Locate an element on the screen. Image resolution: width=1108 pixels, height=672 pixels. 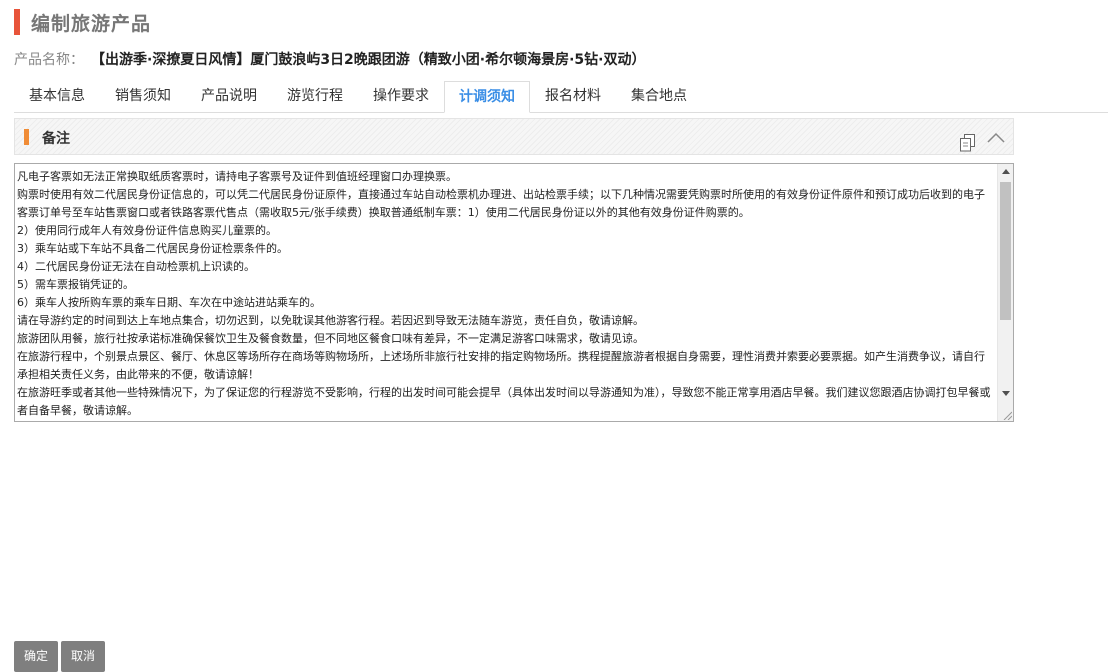
note-line: 5）需车票报销凭证的。 is located at coordinates (75, 284).